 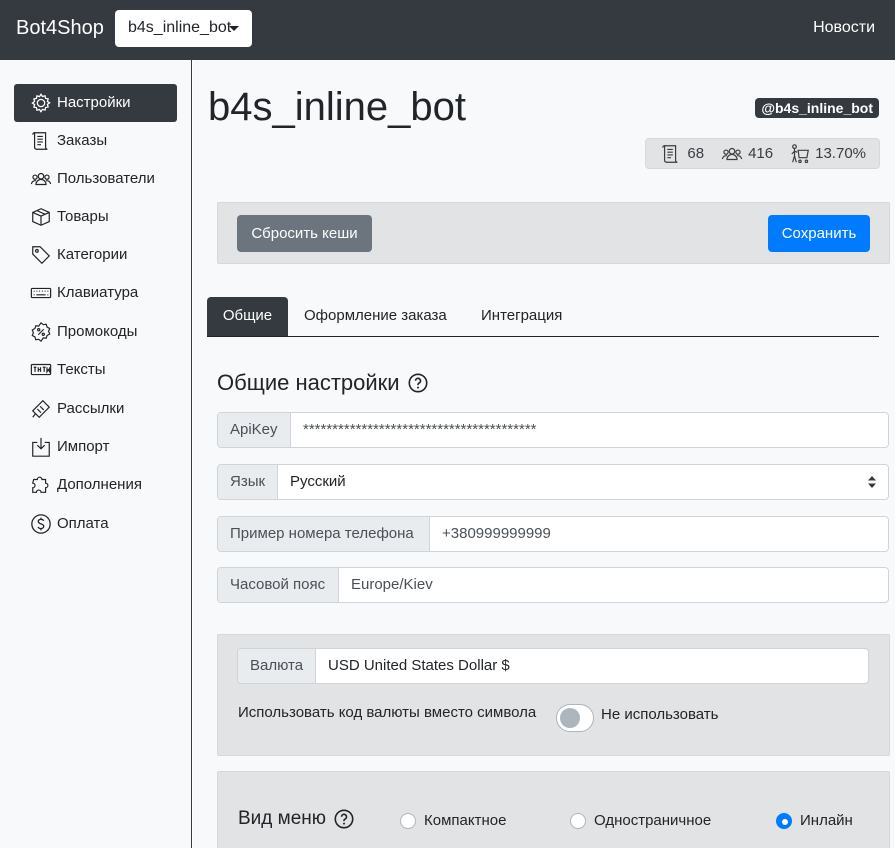 What do you see at coordinates (392, 584) in the screenshot?
I see `timezone-value: Europe/Kiev` at bounding box center [392, 584].